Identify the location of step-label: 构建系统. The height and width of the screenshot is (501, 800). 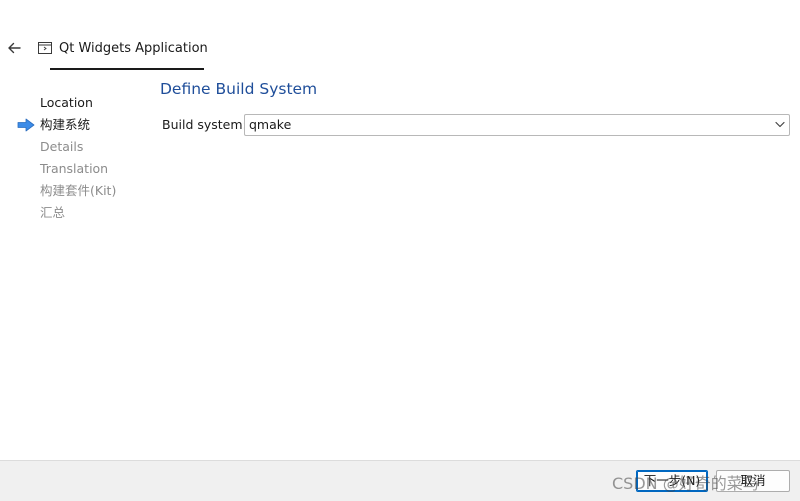
(65, 124).